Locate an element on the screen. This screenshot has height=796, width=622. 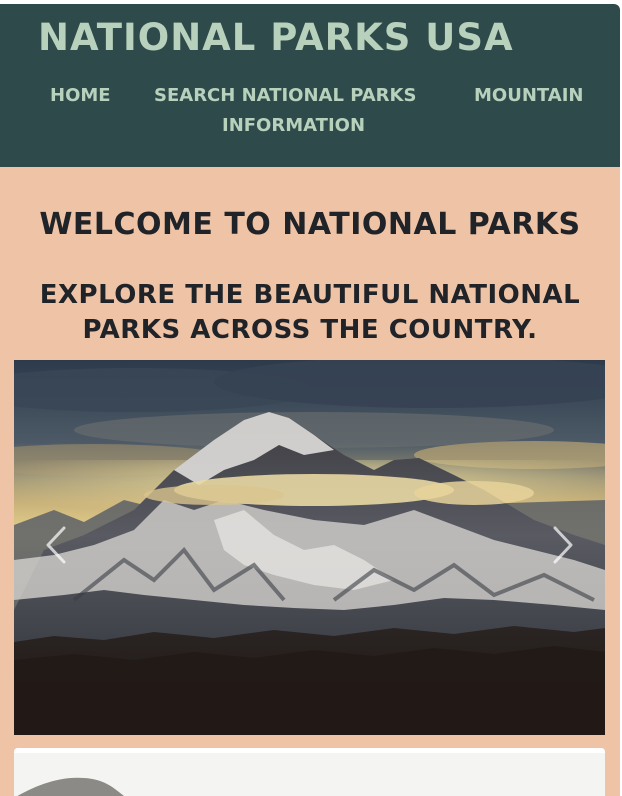
carousel-prev-button is located at coordinates (58, 545).